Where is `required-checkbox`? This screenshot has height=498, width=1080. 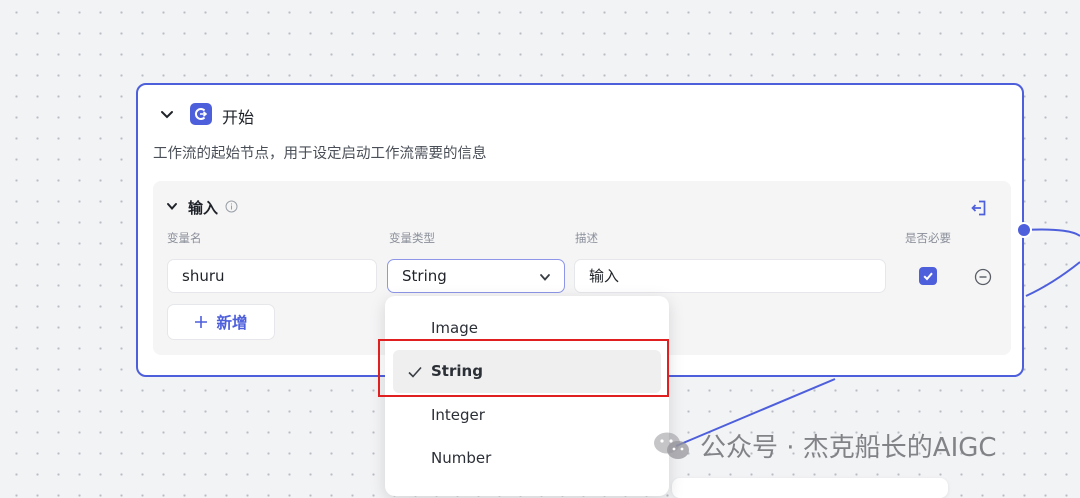 required-checkbox is located at coordinates (928, 276).